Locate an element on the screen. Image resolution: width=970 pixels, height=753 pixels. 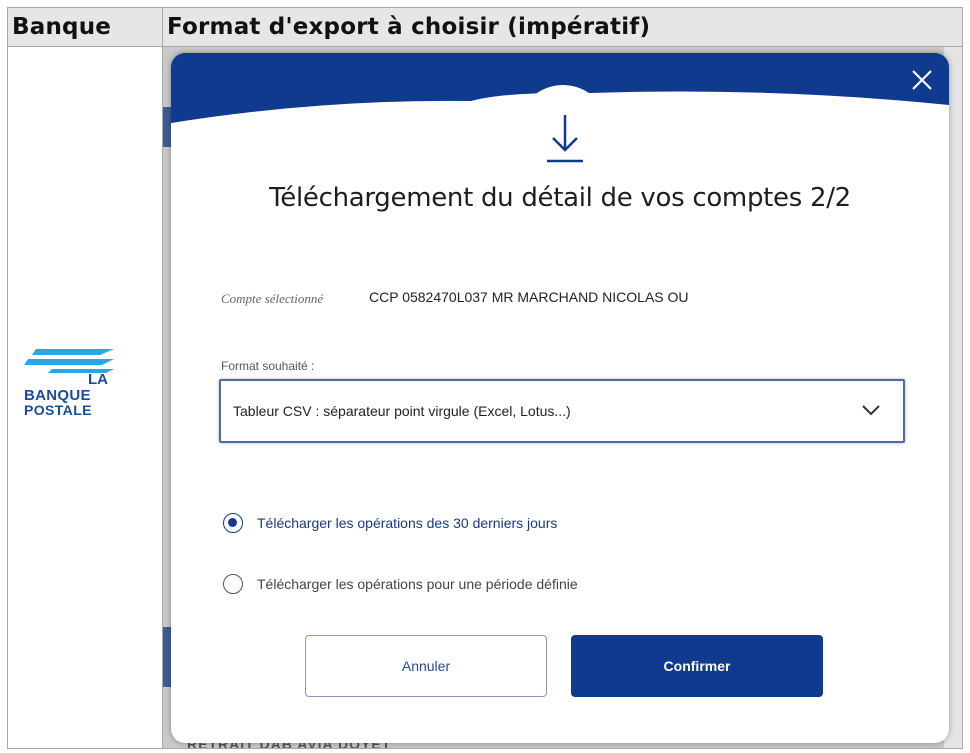
header-bank: Banque is located at coordinates (85, 27).